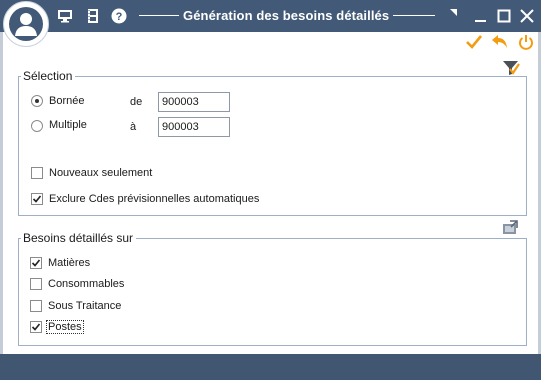 The width and height of the screenshot is (541, 380). Describe the element at coordinates (133, 127) in the screenshot. I see `a-label: à` at that location.